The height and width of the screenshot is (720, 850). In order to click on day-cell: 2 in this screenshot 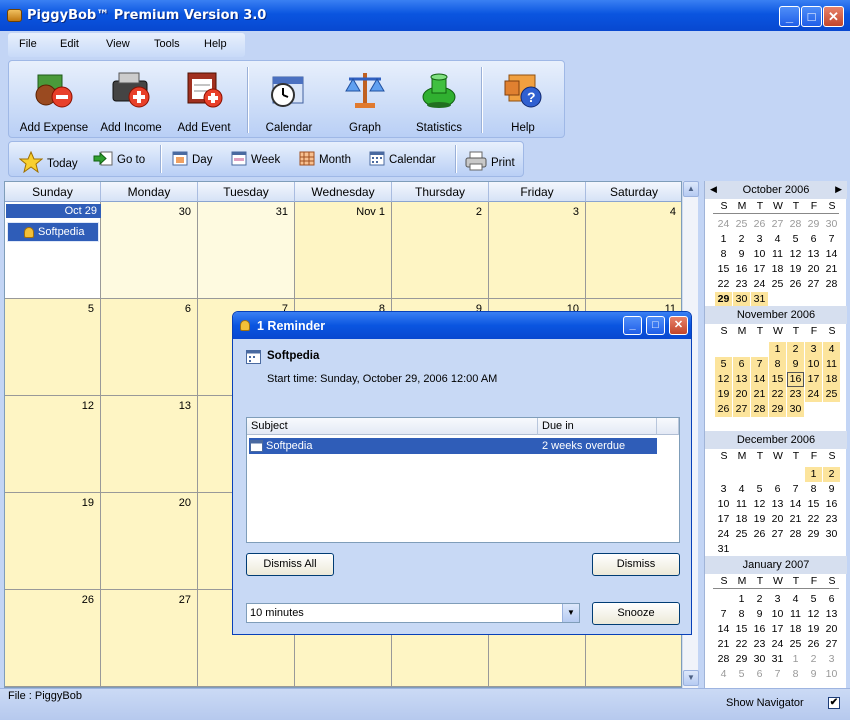, I will do `click(440, 250)`.